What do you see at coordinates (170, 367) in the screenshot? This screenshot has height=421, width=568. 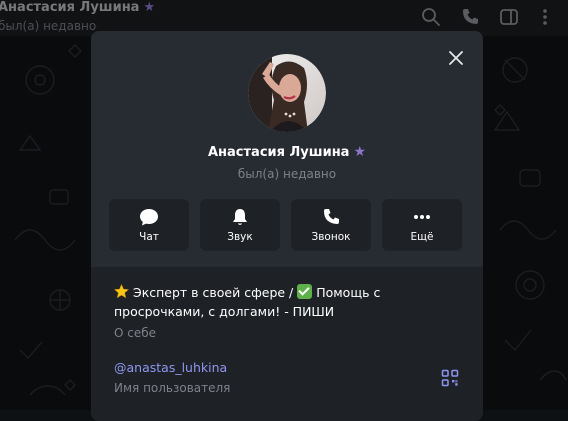 I see `username-link: @anastas_luhkina` at bounding box center [170, 367].